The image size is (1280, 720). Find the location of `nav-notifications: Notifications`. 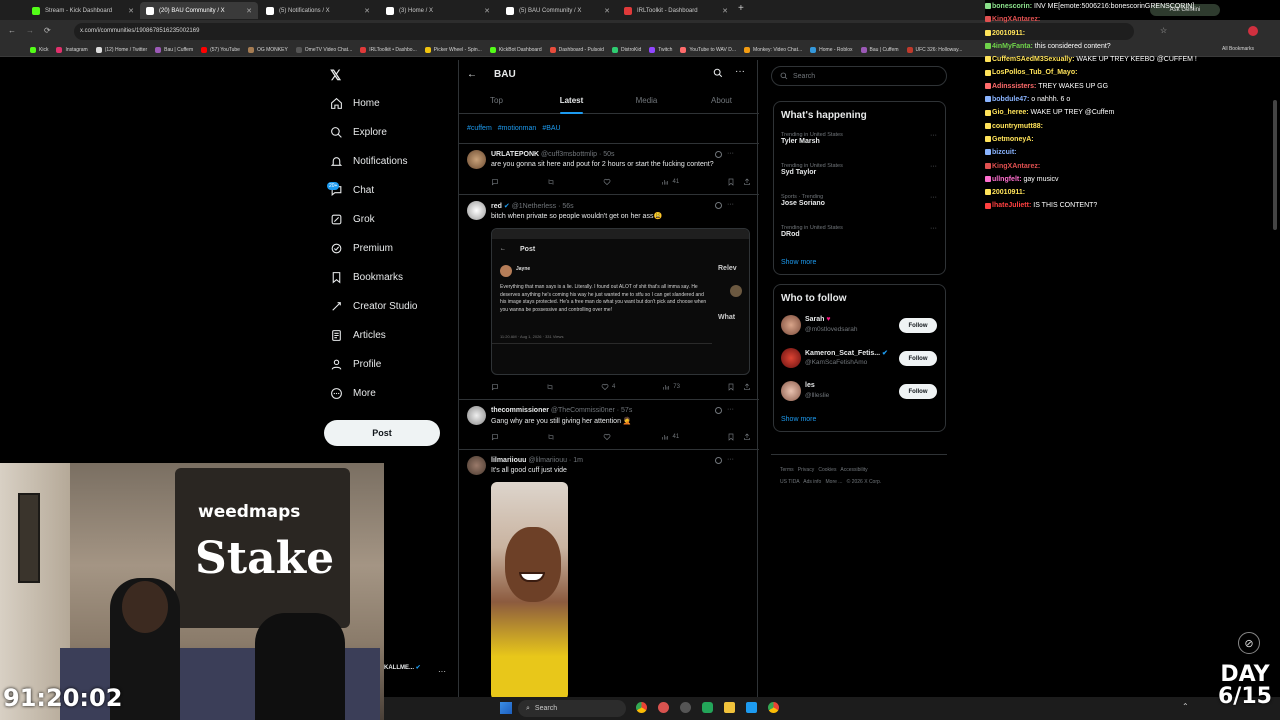

nav-notifications: Notifications is located at coordinates (368, 161).